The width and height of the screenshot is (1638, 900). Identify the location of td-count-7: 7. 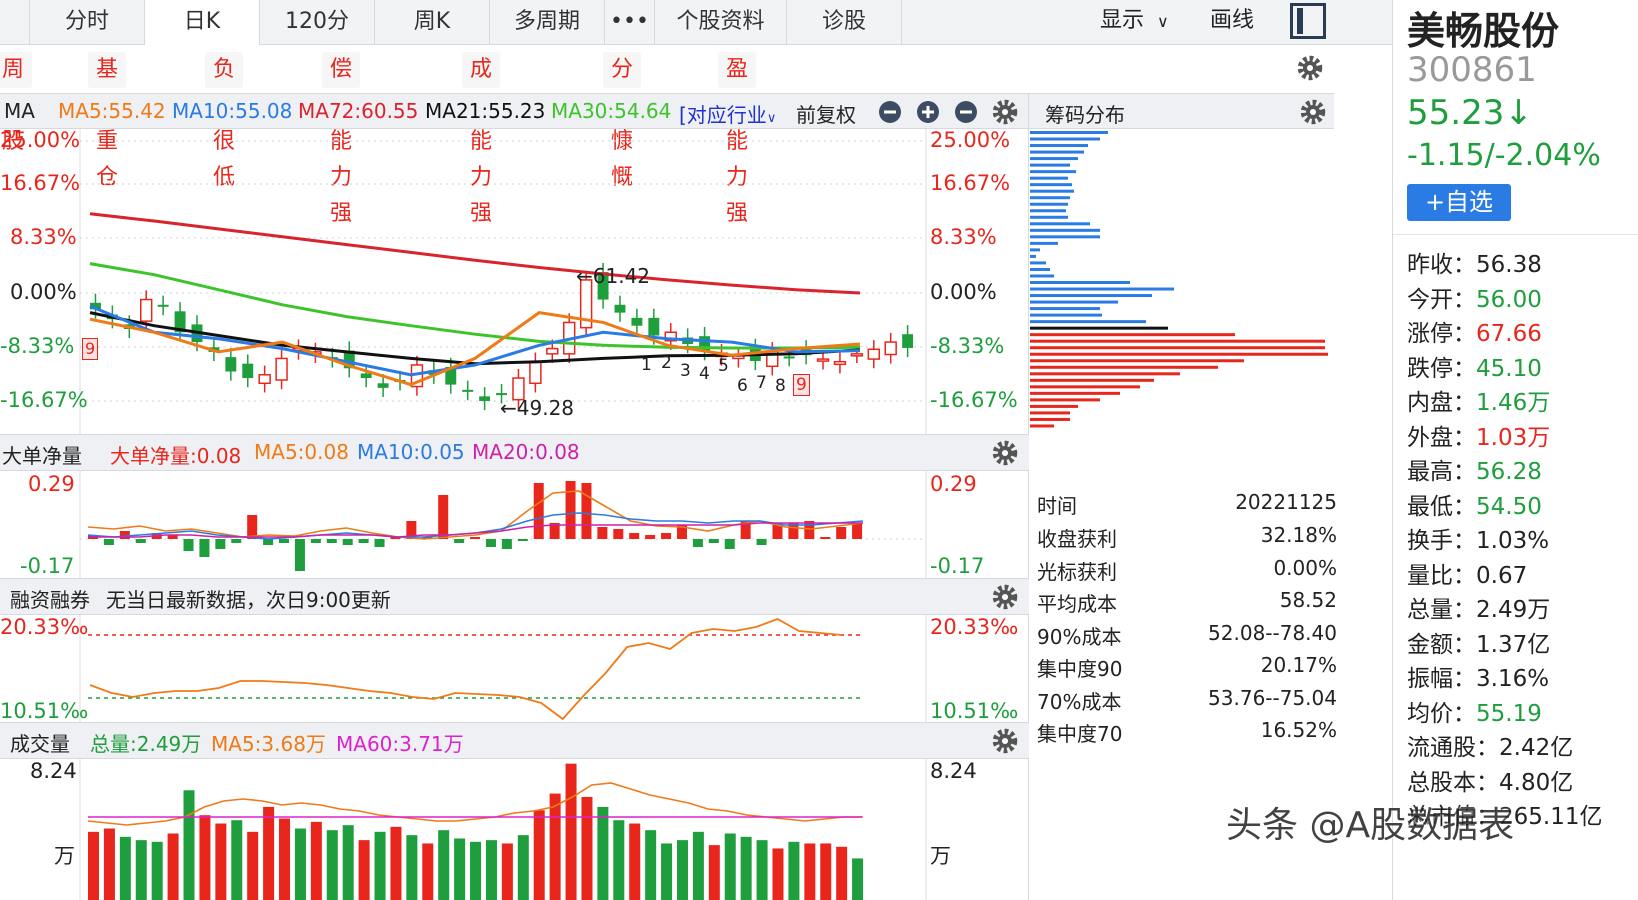
(761, 383).